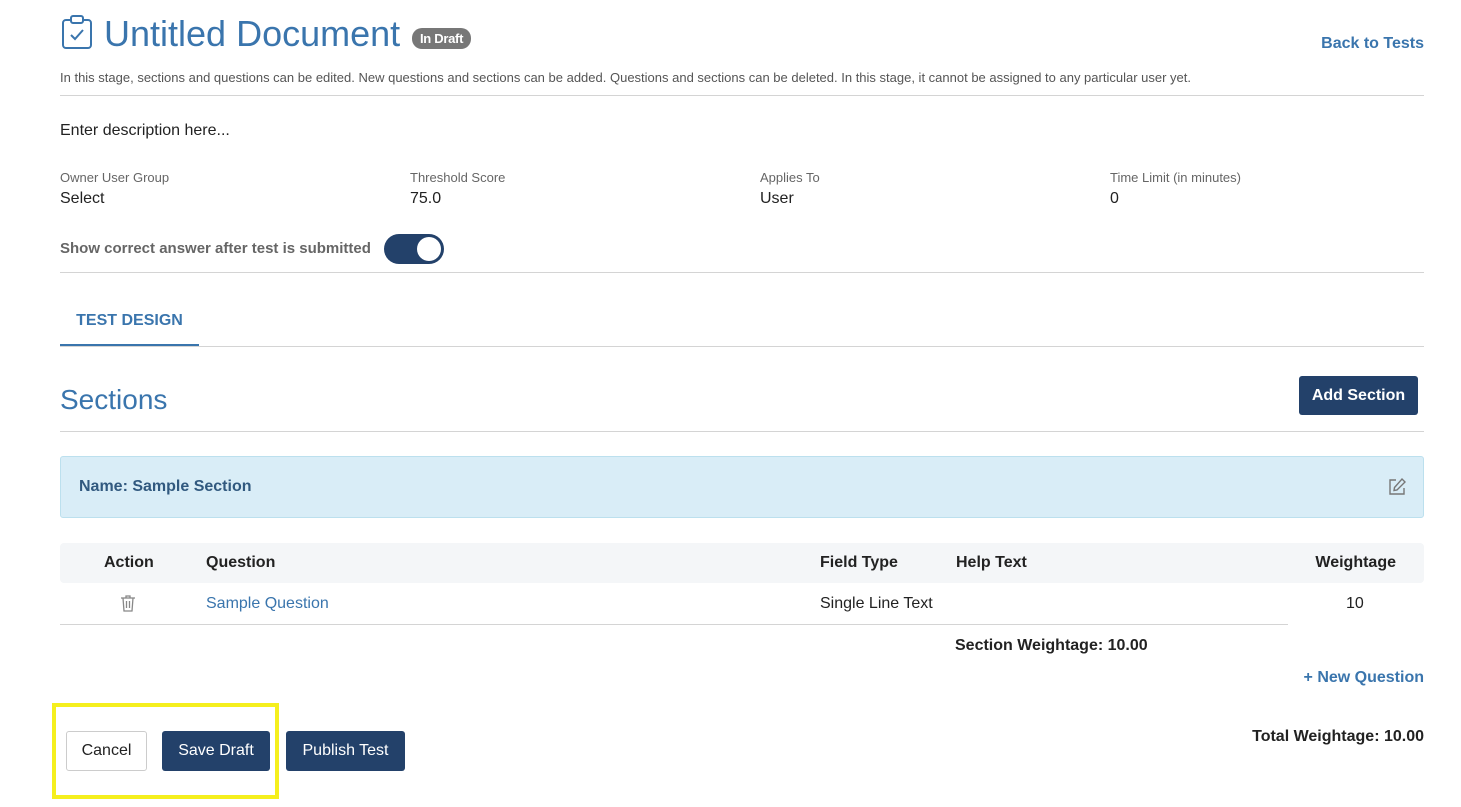 This screenshot has height=807, width=1461. Describe the element at coordinates (1397, 487) in the screenshot. I see `edit-icon` at that location.